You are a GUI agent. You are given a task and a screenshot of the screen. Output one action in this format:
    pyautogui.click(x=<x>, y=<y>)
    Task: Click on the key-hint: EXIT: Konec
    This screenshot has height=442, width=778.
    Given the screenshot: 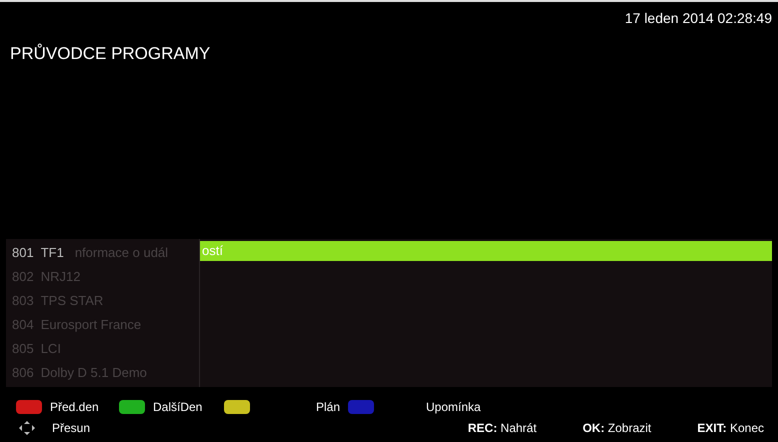 What is the action you would take?
    pyautogui.click(x=730, y=428)
    